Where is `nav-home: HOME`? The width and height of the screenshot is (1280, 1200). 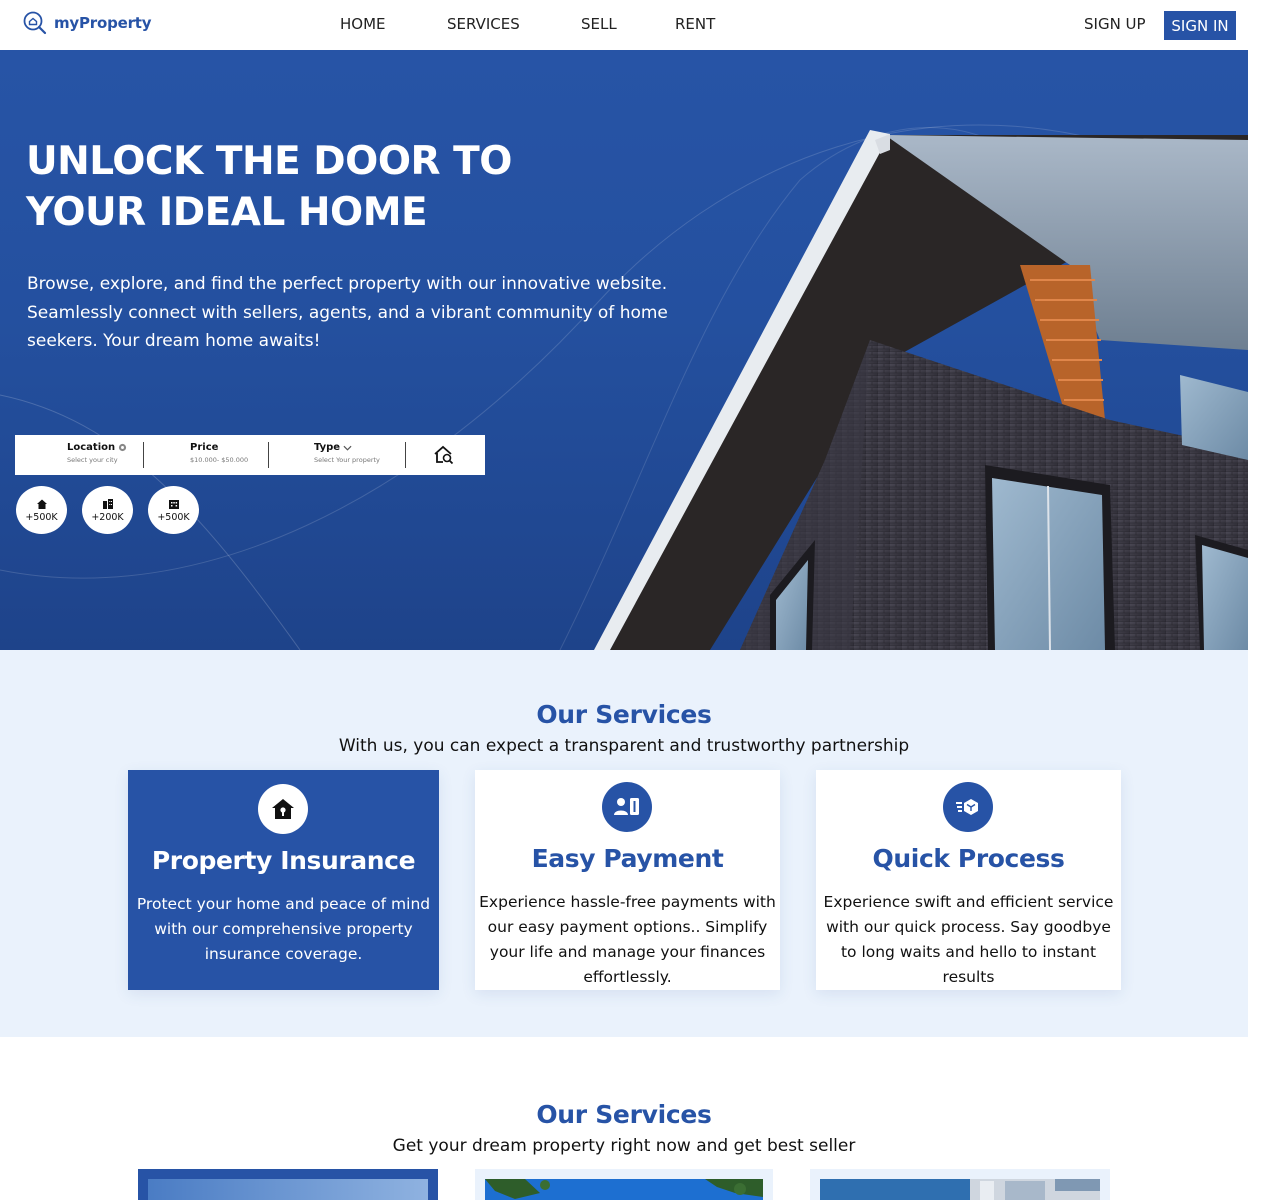 nav-home: HOME is located at coordinates (363, 24).